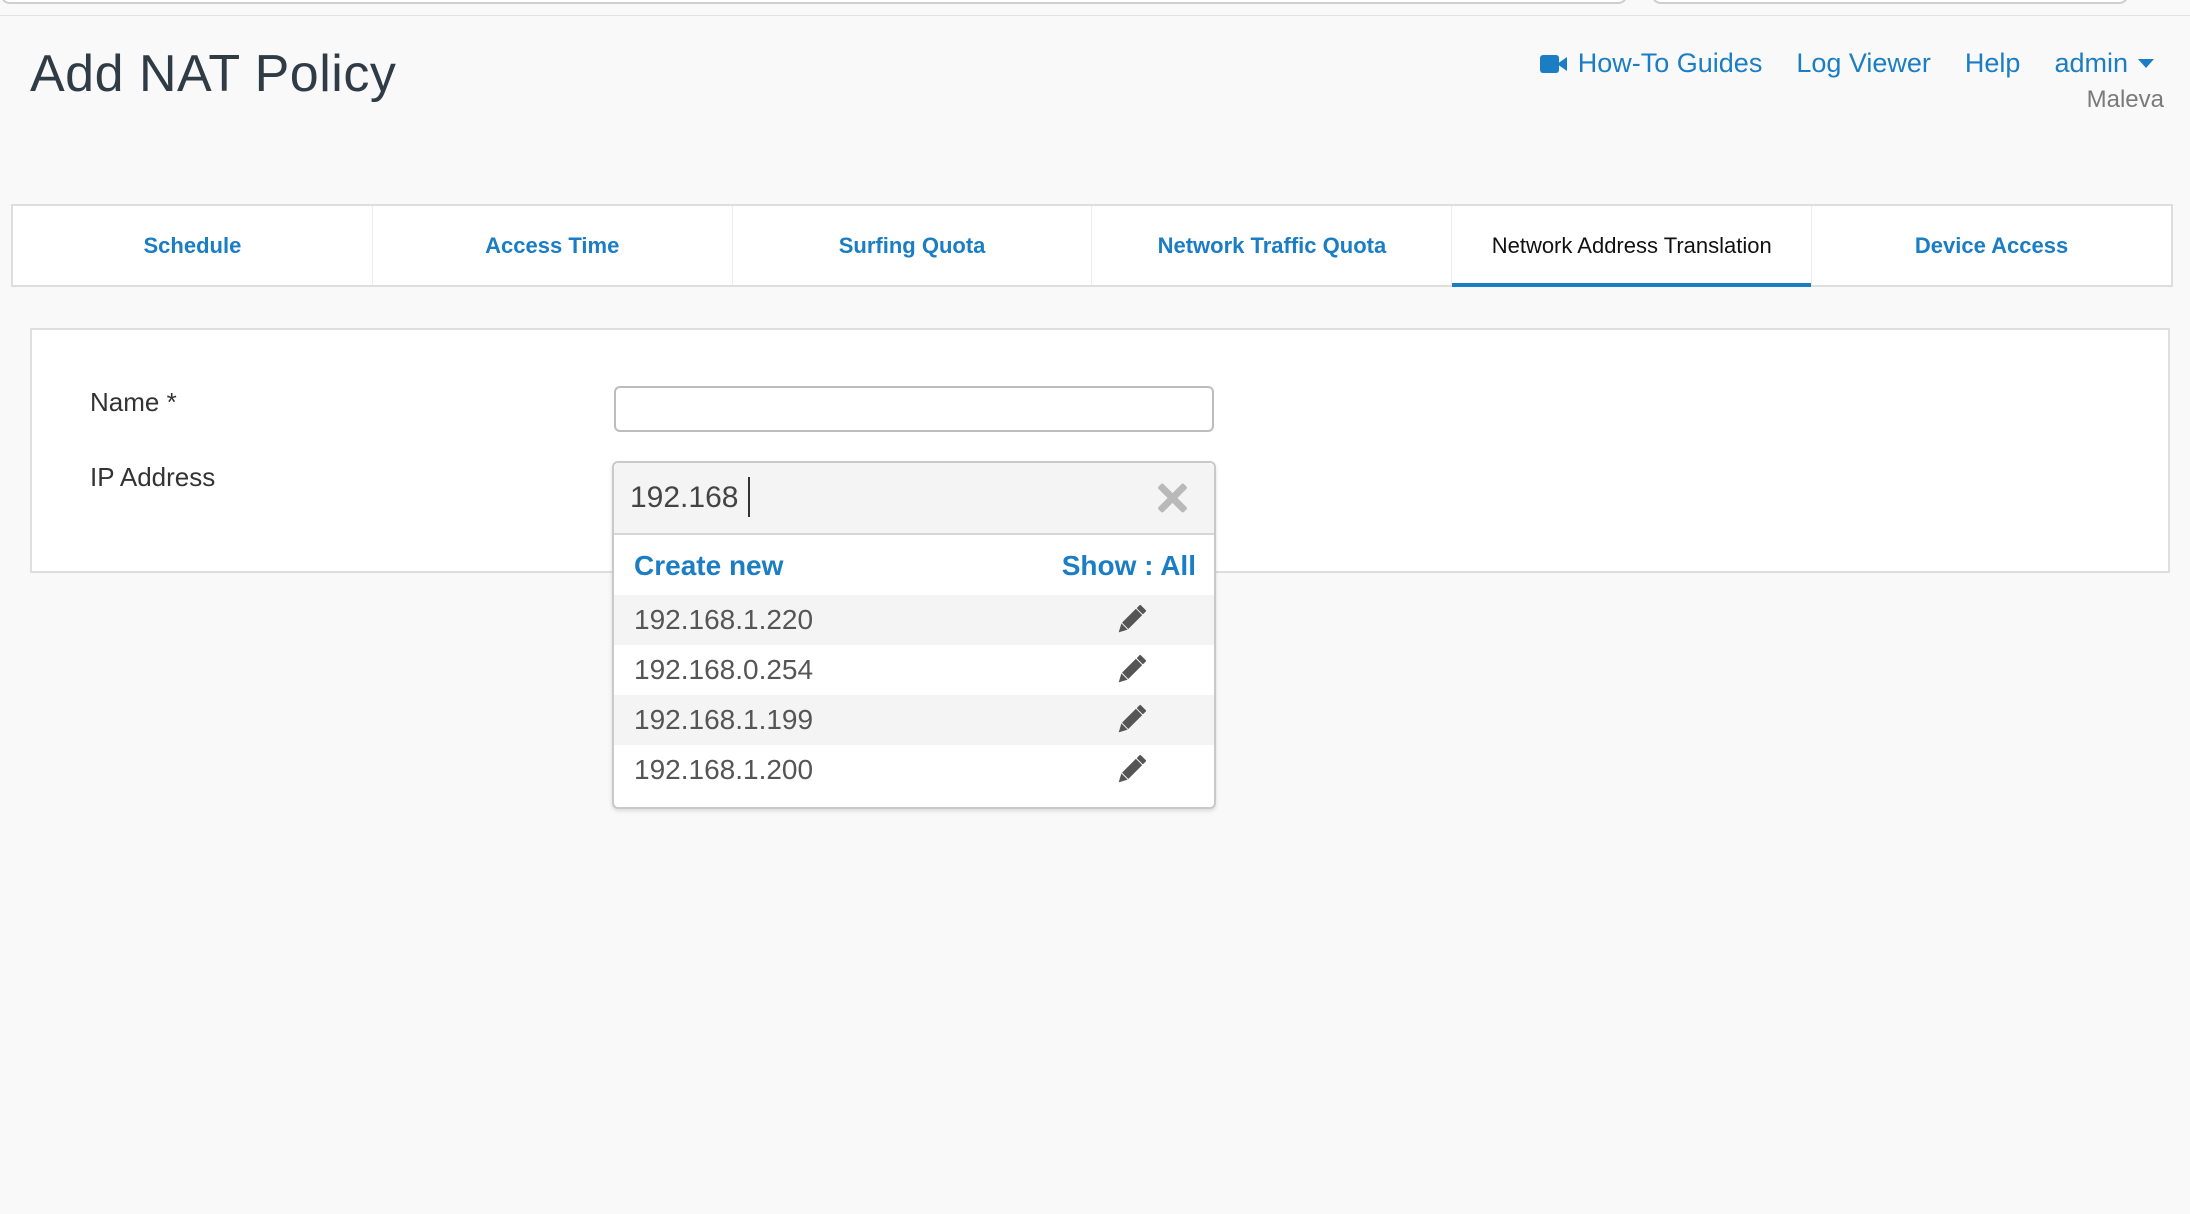 This screenshot has width=2190, height=1214. I want to click on how-to-guides-label: How-To Guides, so click(1670, 63).